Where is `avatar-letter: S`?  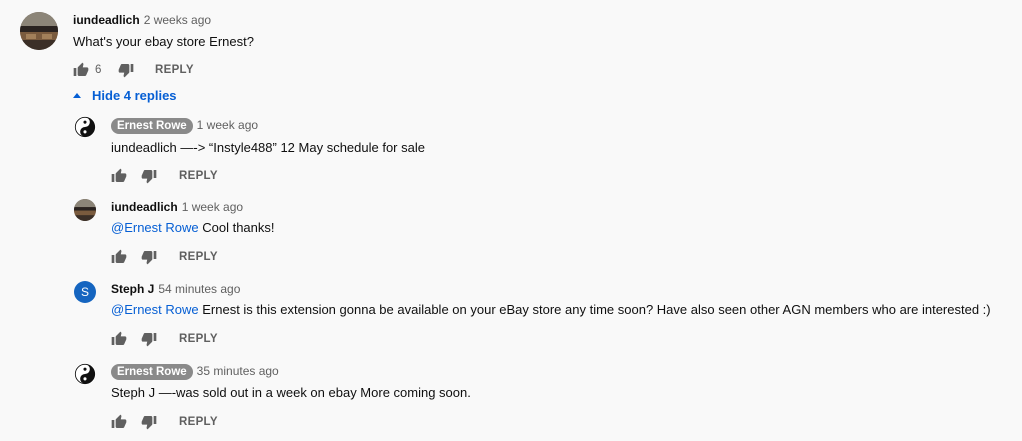
avatar-letter: S is located at coordinates (84, 292).